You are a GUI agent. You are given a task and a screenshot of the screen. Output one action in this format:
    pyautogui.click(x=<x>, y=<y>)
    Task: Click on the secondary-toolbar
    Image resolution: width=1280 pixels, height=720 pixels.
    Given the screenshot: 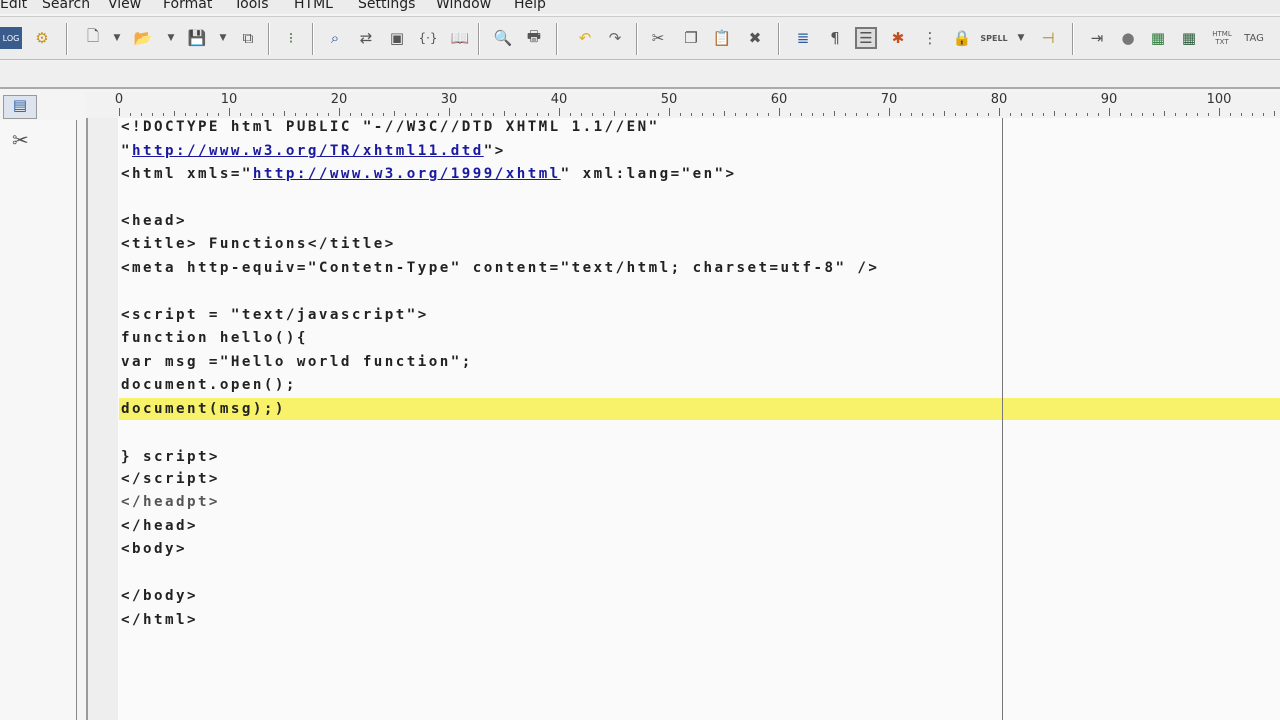 What is the action you would take?
    pyautogui.click(x=640, y=75)
    